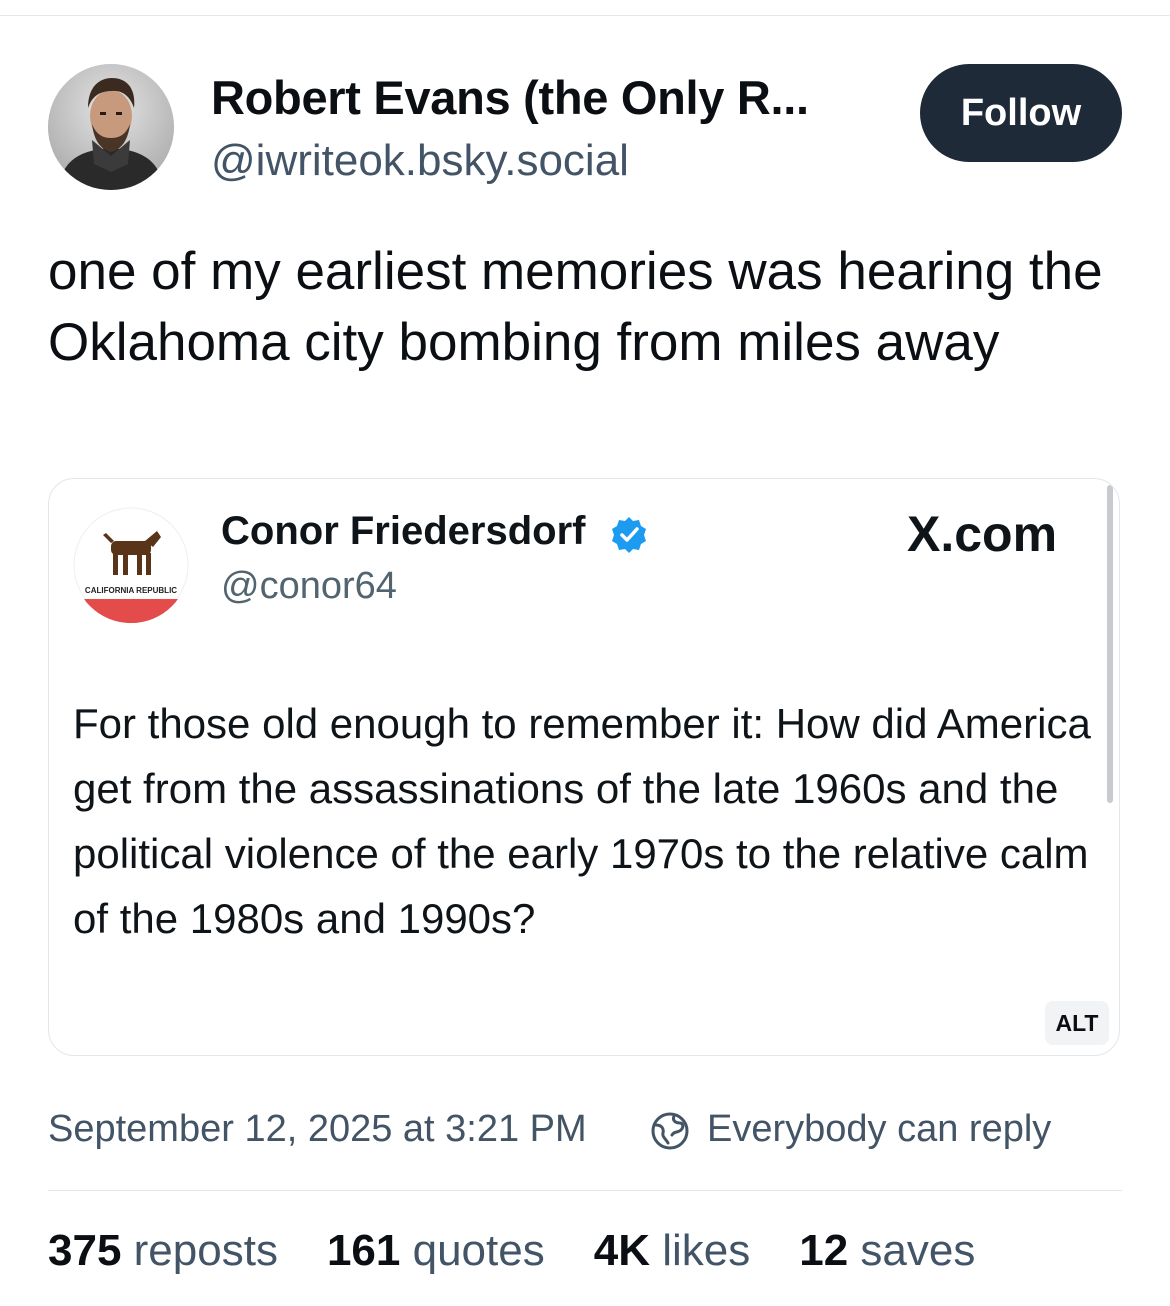 The image size is (1170, 1306). What do you see at coordinates (918, 1250) in the screenshot?
I see `saves-label: saves` at bounding box center [918, 1250].